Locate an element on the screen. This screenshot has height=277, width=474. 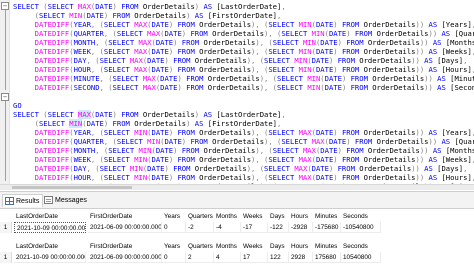
code-token: AS is located at coordinates (444, 87).